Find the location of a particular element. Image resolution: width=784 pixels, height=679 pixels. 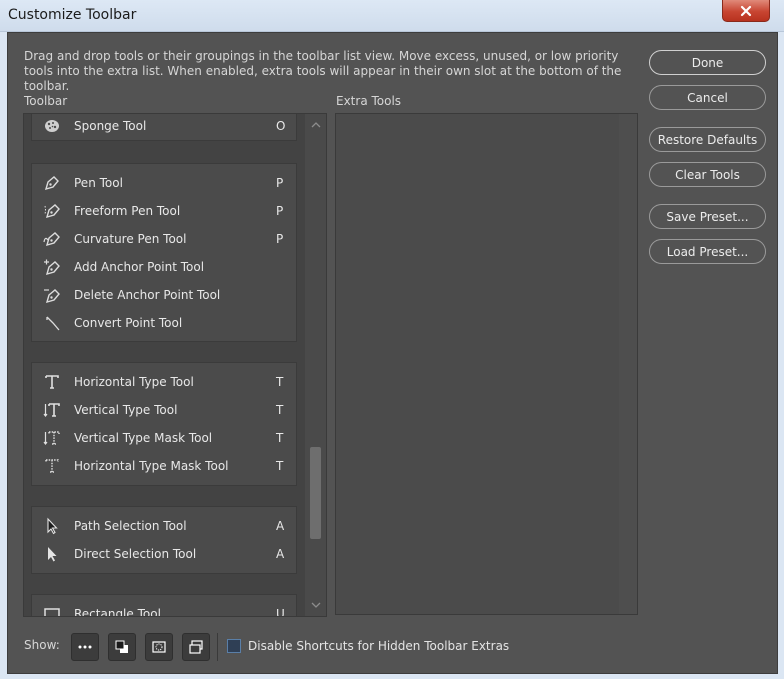

tool-row: Rectangle Tool U is located at coordinates (164, 608).